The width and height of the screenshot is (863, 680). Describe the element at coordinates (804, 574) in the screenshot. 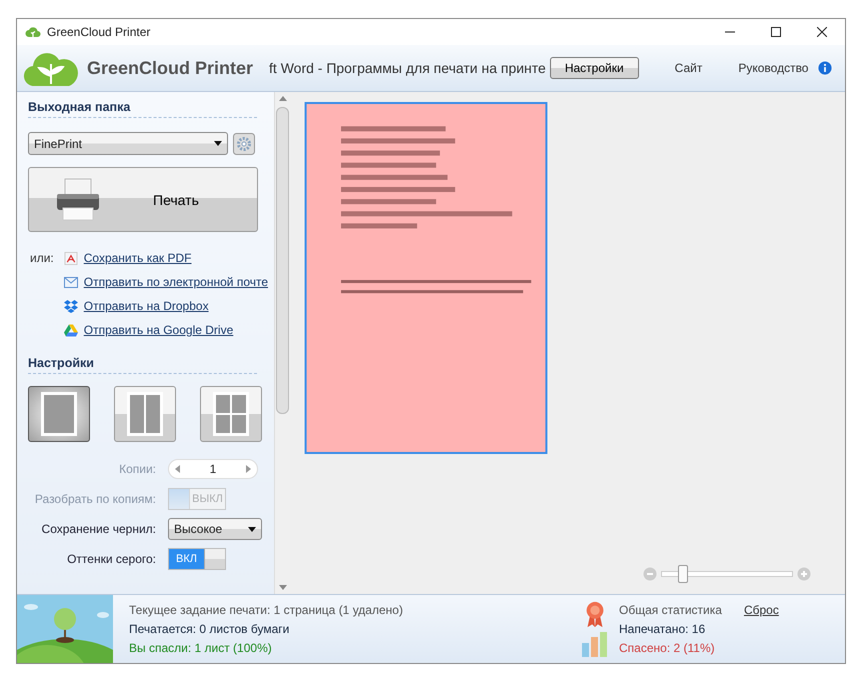

I see `zoom-in-icon` at that location.